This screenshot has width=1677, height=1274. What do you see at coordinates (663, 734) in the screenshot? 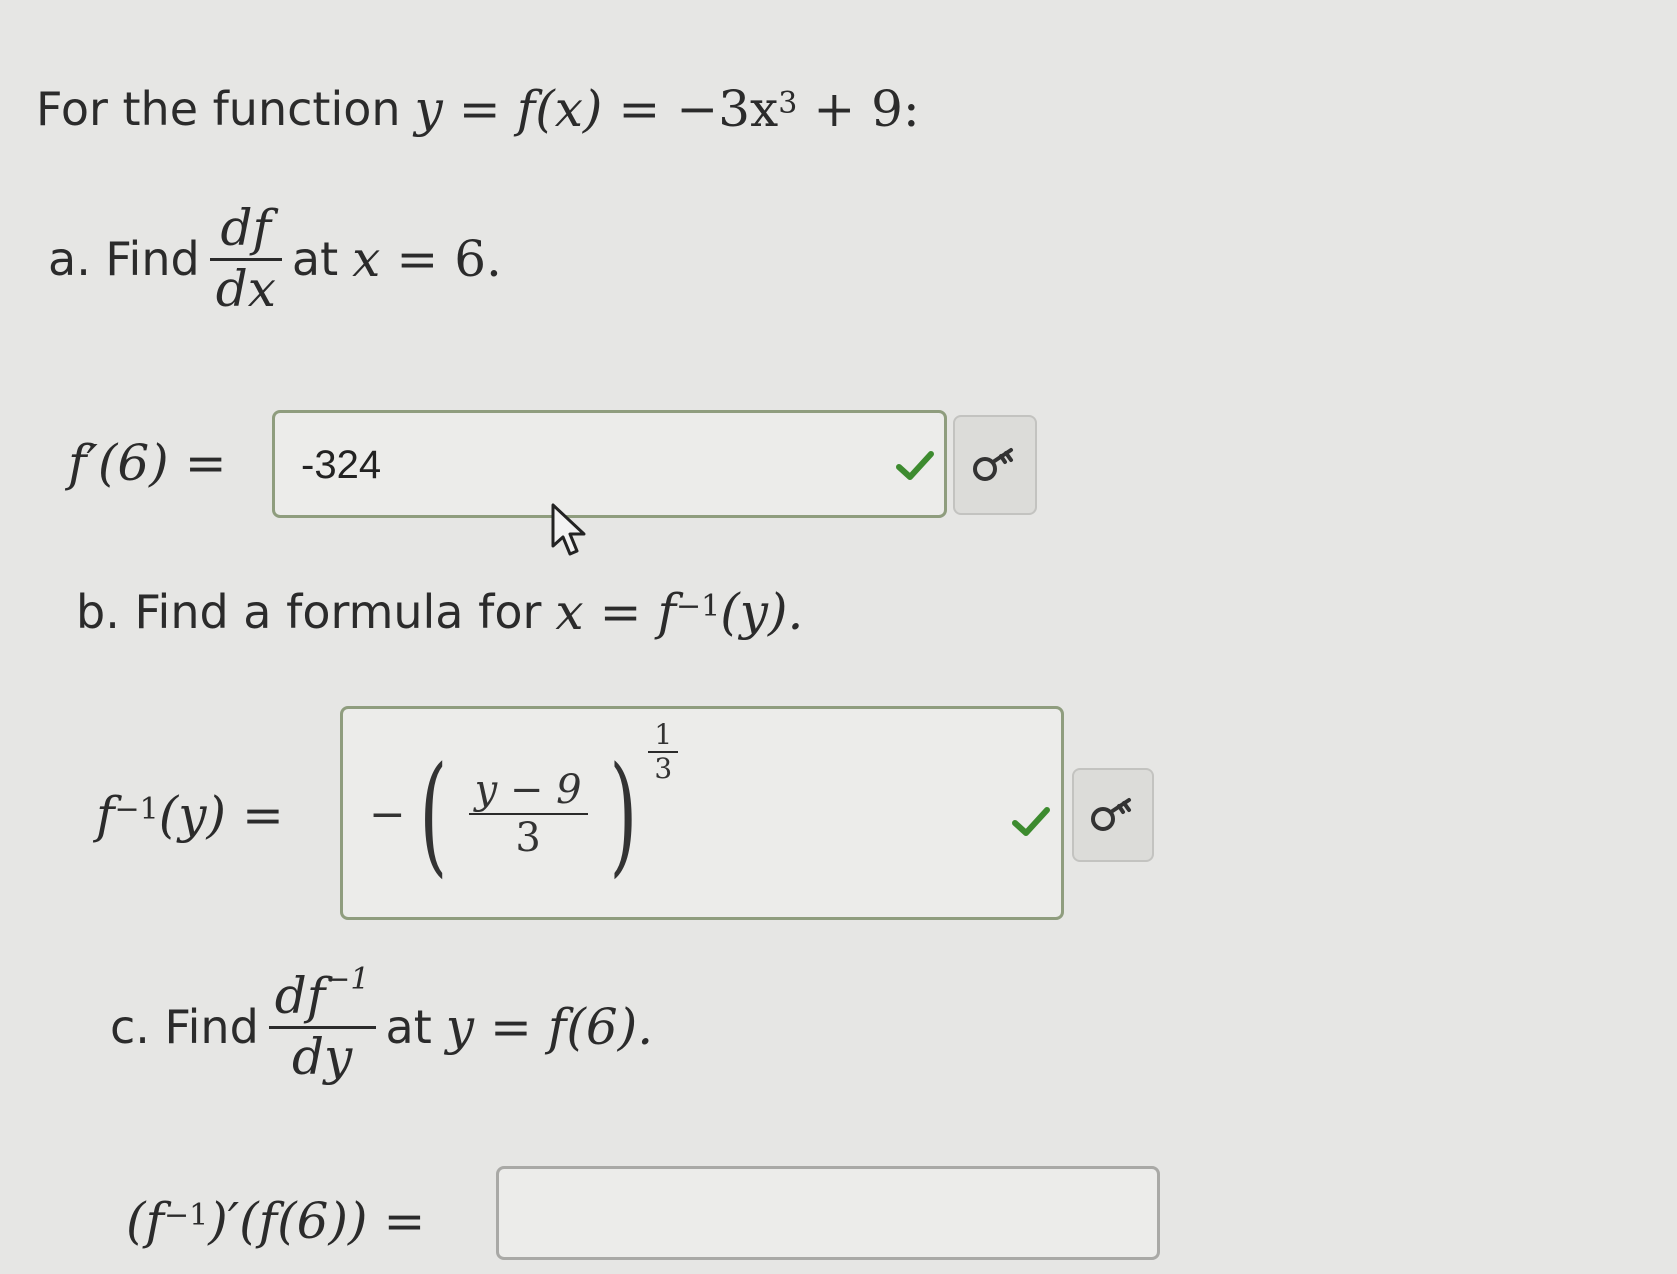
I see `answer-b-exp-num: 1` at bounding box center [663, 734].